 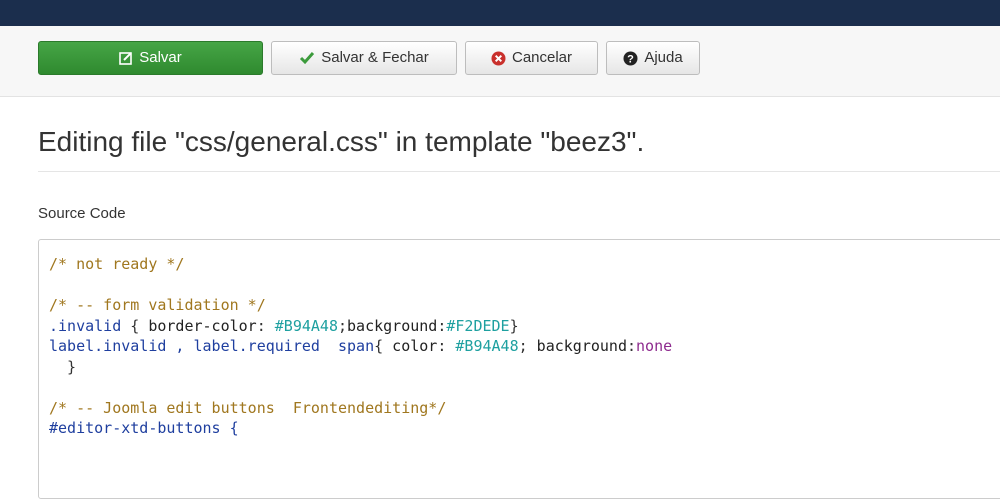 I want to click on admin-top-bar, so click(x=500, y=13).